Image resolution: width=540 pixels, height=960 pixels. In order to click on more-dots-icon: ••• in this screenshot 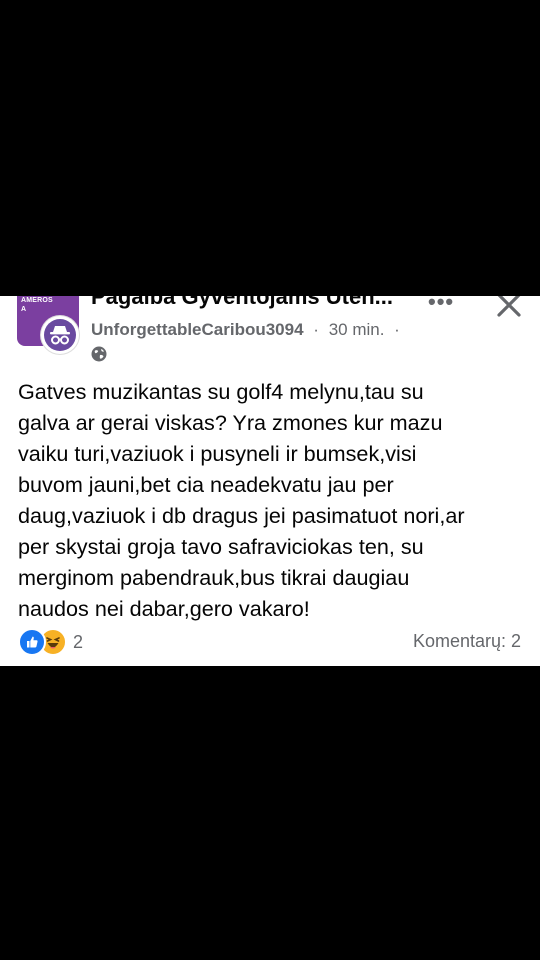, I will do `click(445, 304)`.